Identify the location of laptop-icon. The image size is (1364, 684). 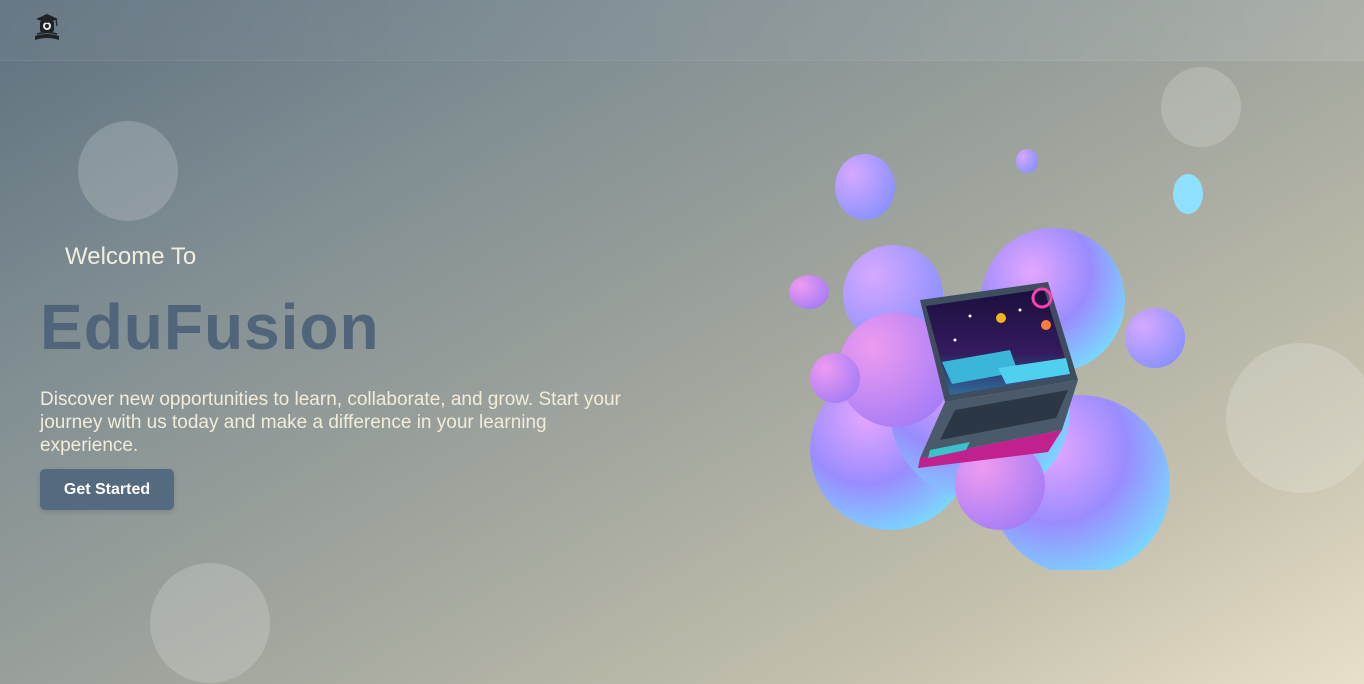
(998, 375).